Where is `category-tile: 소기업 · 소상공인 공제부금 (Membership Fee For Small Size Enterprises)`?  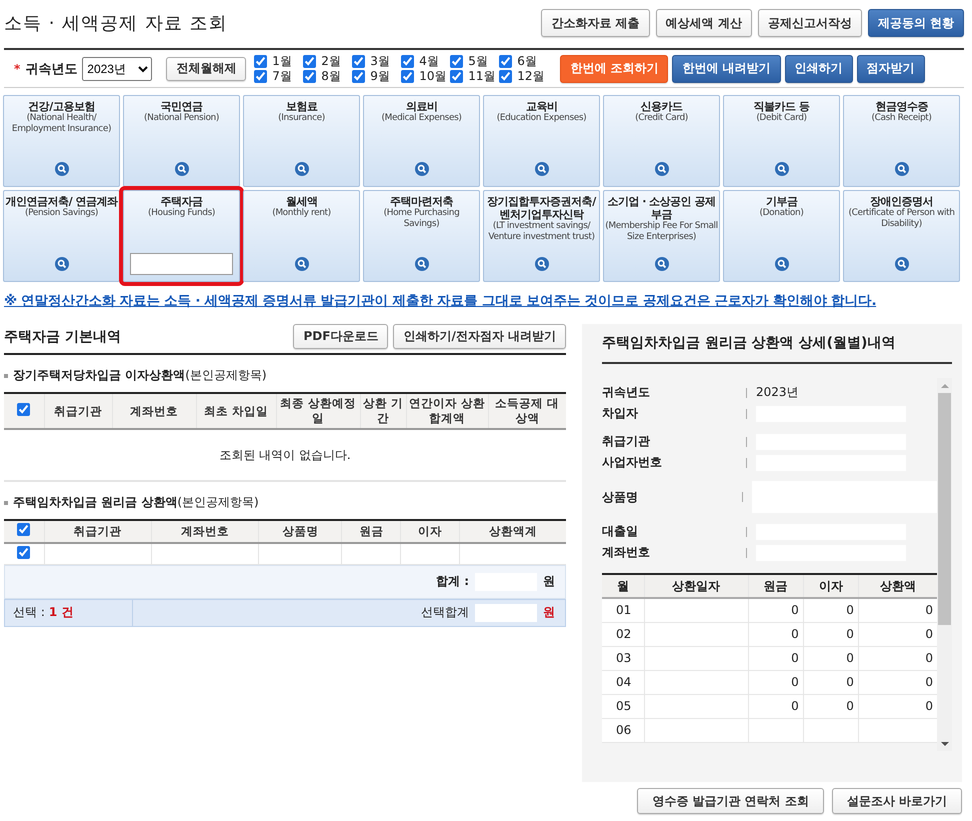
category-tile: 소기업 · 소상공인 공제부금 (Membership Fee For Small Size Enterprises) is located at coordinates (661, 236).